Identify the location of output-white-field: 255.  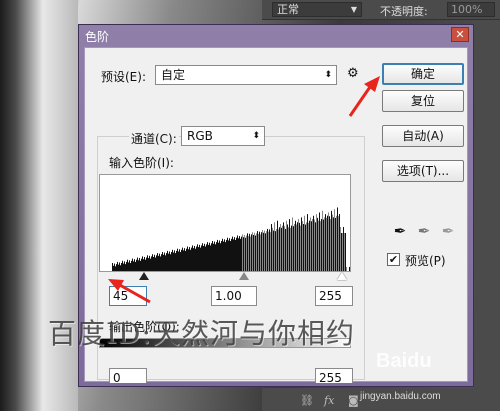
(334, 376).